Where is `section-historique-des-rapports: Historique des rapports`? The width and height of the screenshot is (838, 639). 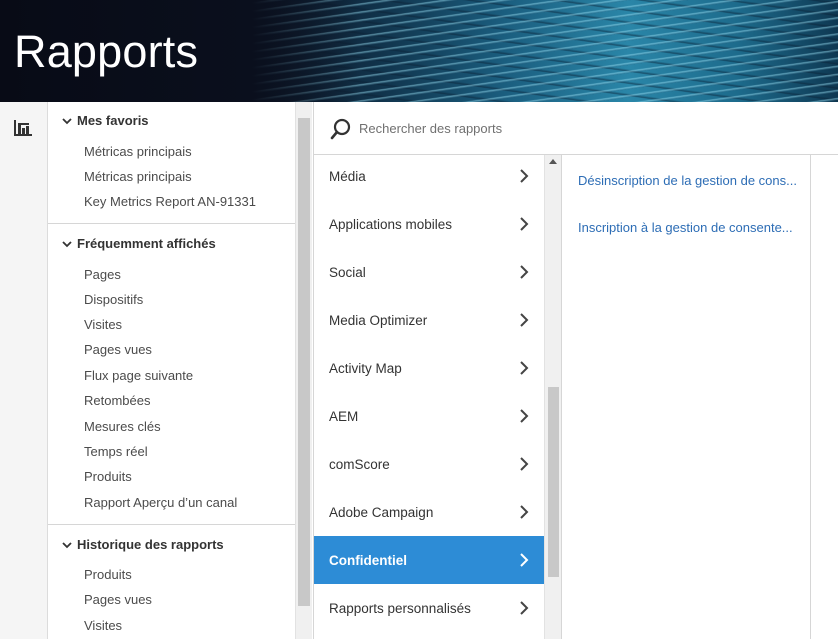 section-historique-des-rapports: Historique des rapports is located at coordinates (143, 544).